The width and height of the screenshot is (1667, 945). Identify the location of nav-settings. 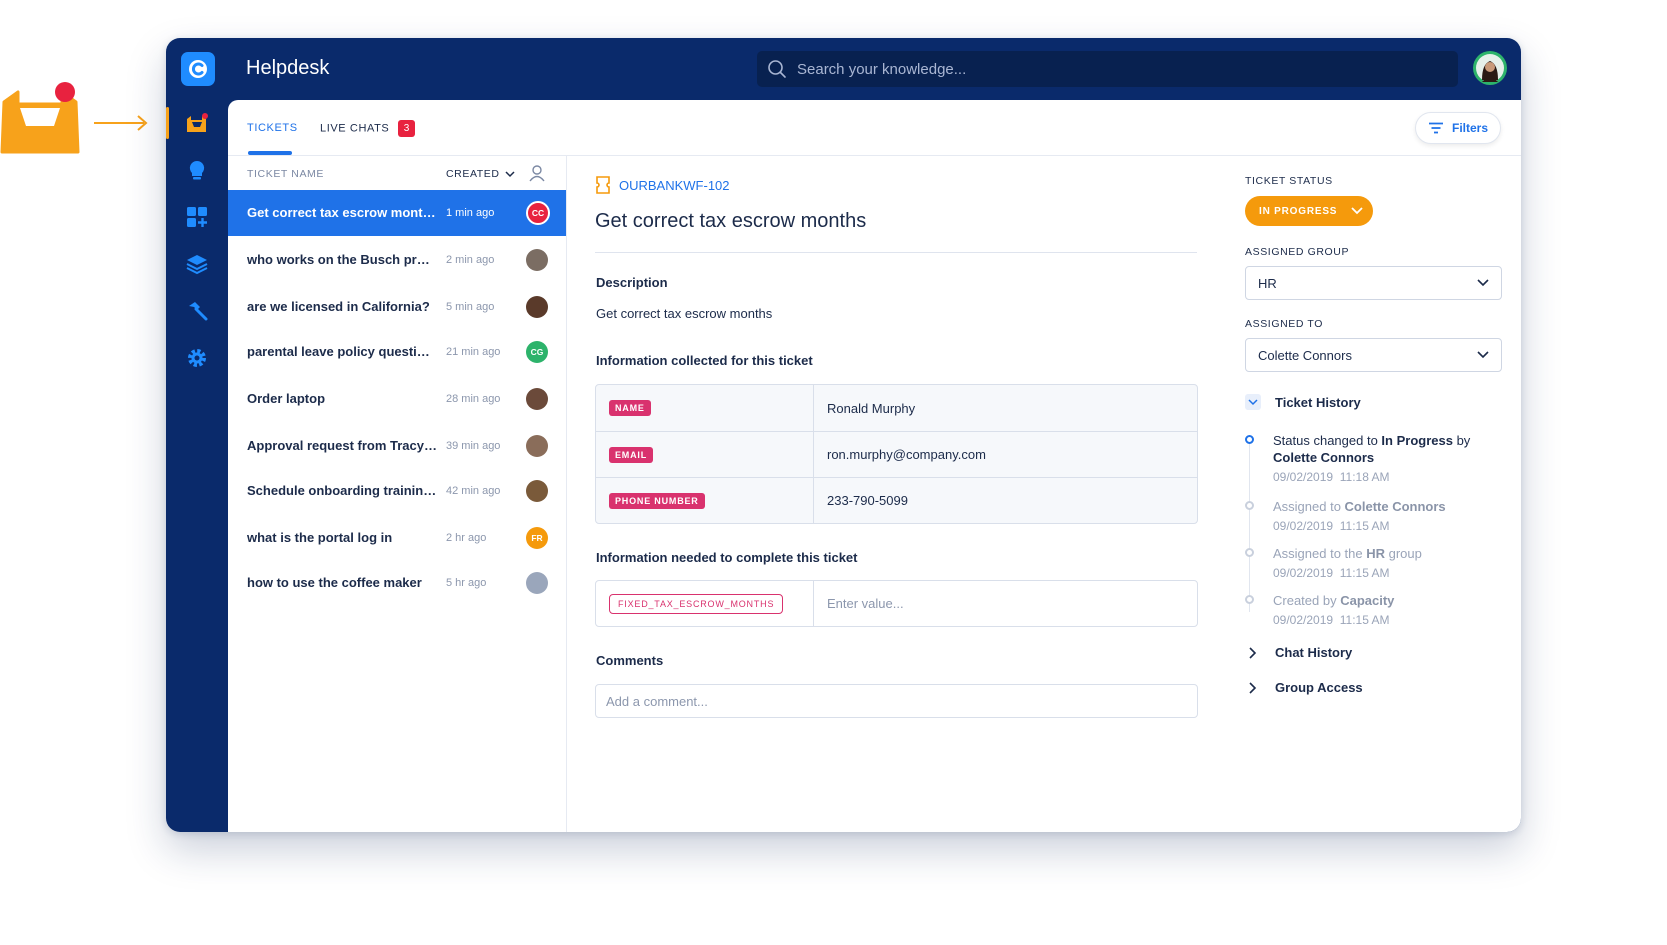
(197, 358).